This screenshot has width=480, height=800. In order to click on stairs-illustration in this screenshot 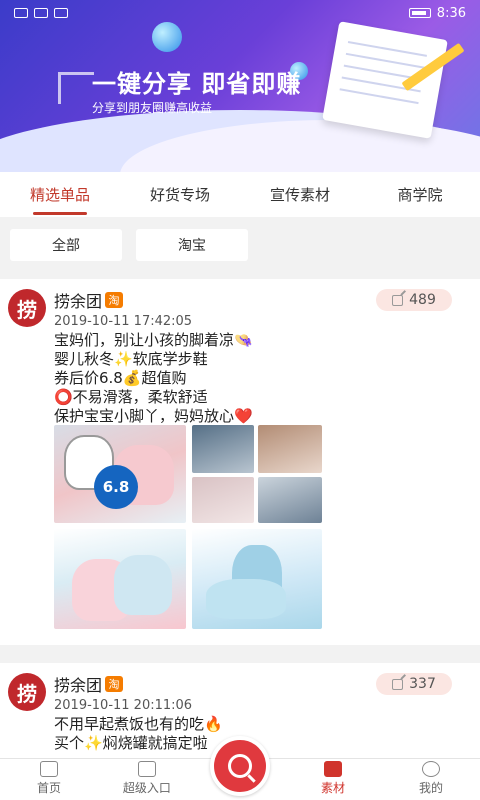, I will do `click(76, 88)`.